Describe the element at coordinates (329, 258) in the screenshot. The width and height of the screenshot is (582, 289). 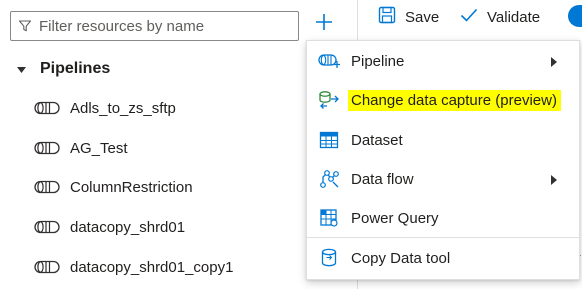
I see `copy-data-tool-icon` at that location.